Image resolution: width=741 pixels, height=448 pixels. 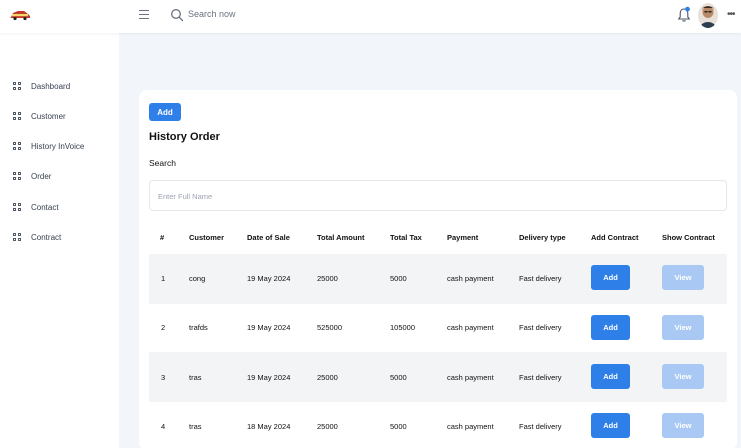 I want to click on row-number: 3, so click(x=163, y=377).